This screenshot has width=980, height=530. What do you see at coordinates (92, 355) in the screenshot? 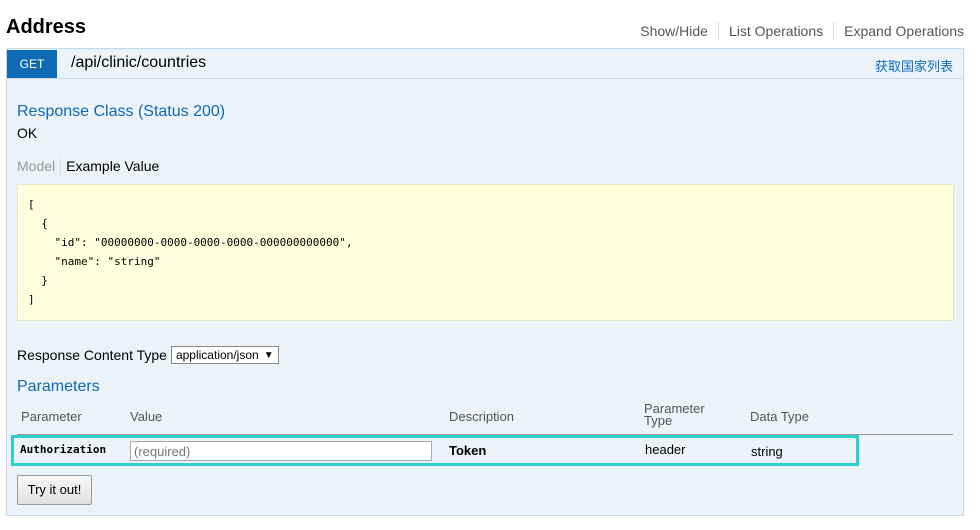
I see `response-content-type-label: Response Content Type` at bounding box center [92, 355].